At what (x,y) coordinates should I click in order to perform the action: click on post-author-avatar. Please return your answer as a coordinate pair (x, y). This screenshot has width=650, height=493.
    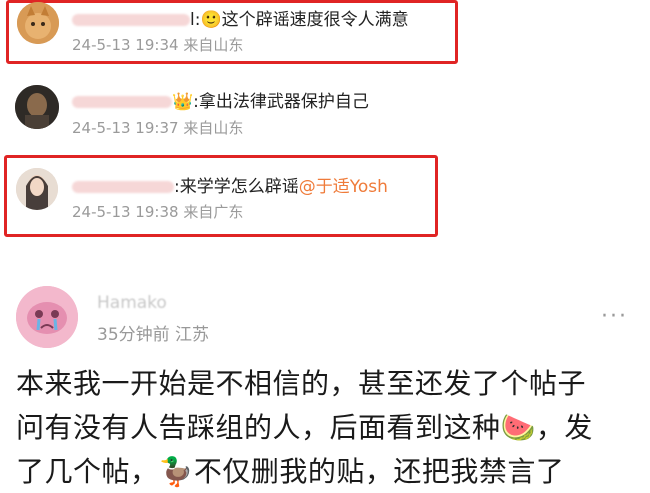
    Looking at the image, I should click on (47, 317).